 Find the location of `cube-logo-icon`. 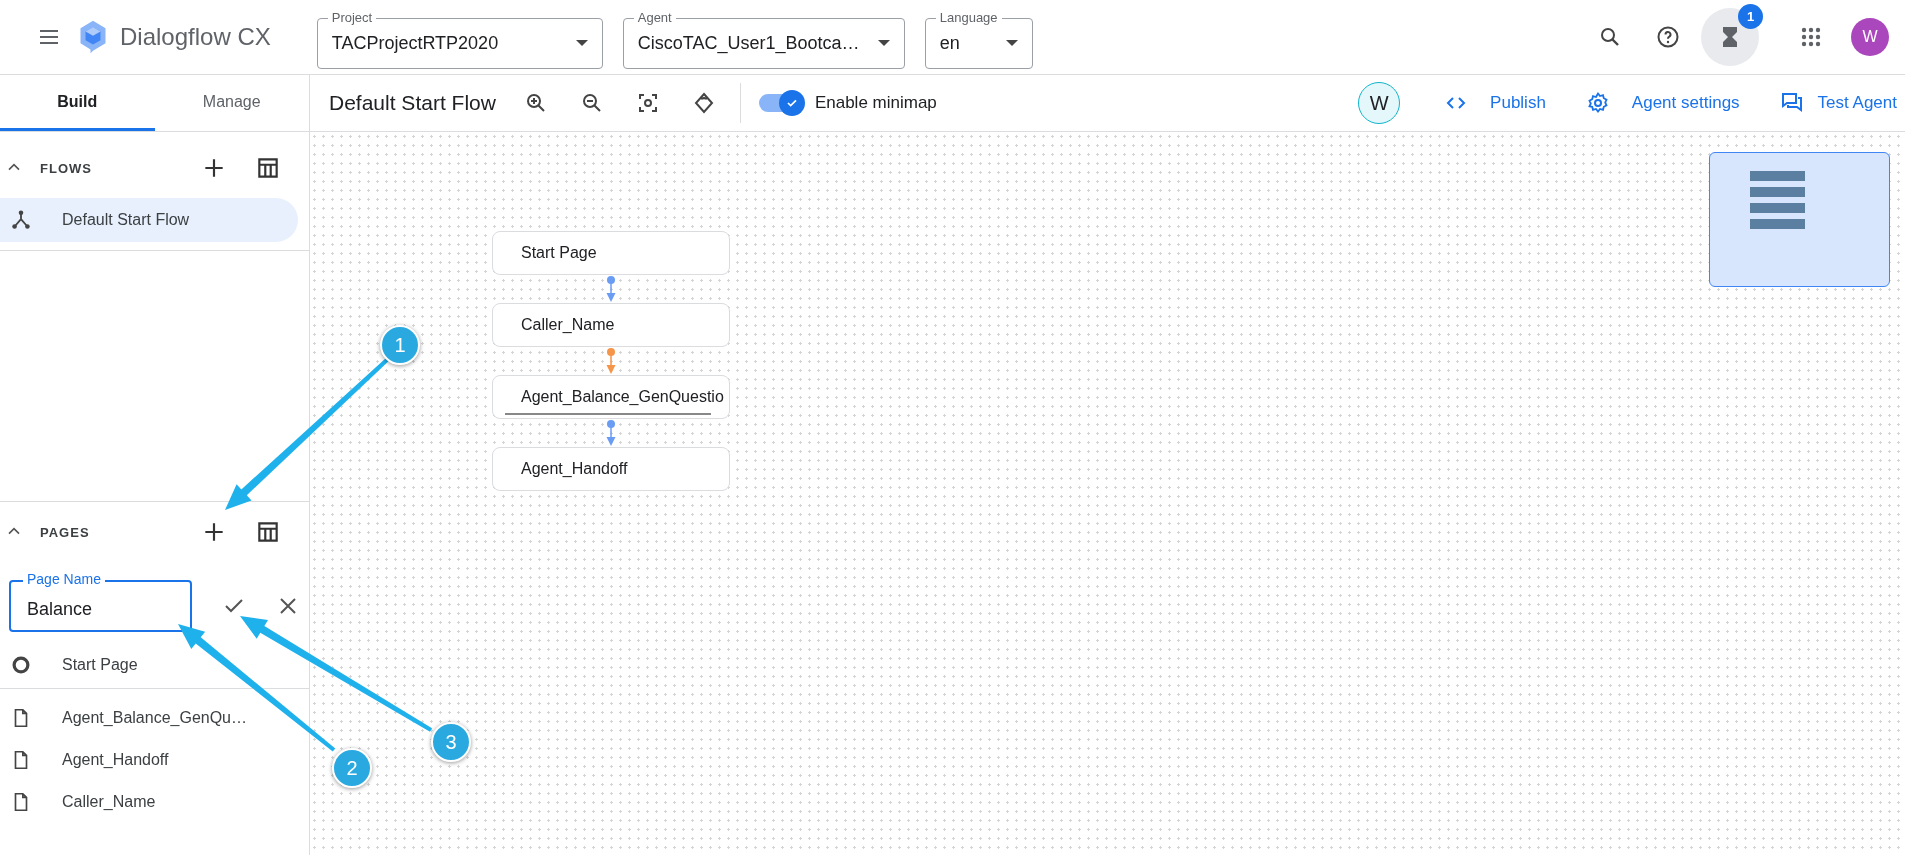

cube-logo-icon is located at coordinates (93, 37).